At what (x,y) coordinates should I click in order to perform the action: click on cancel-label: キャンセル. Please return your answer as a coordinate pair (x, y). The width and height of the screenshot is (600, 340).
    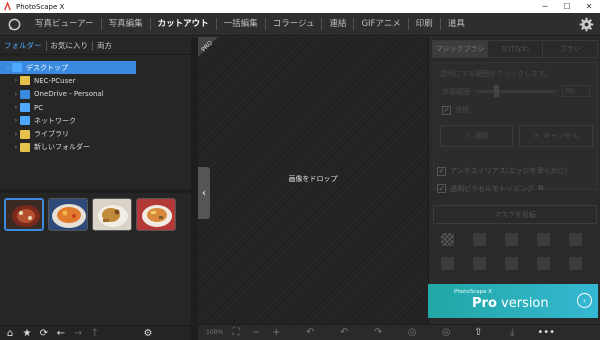
    Looking at the image, I should click on (561, 136).